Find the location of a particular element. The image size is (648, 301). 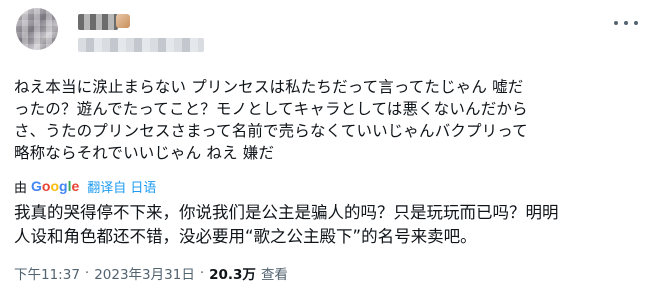

tweet-meta: 下午11:37 · 2023年3月31日 · 20.3万 查看 is located at coordinates (151, 273).